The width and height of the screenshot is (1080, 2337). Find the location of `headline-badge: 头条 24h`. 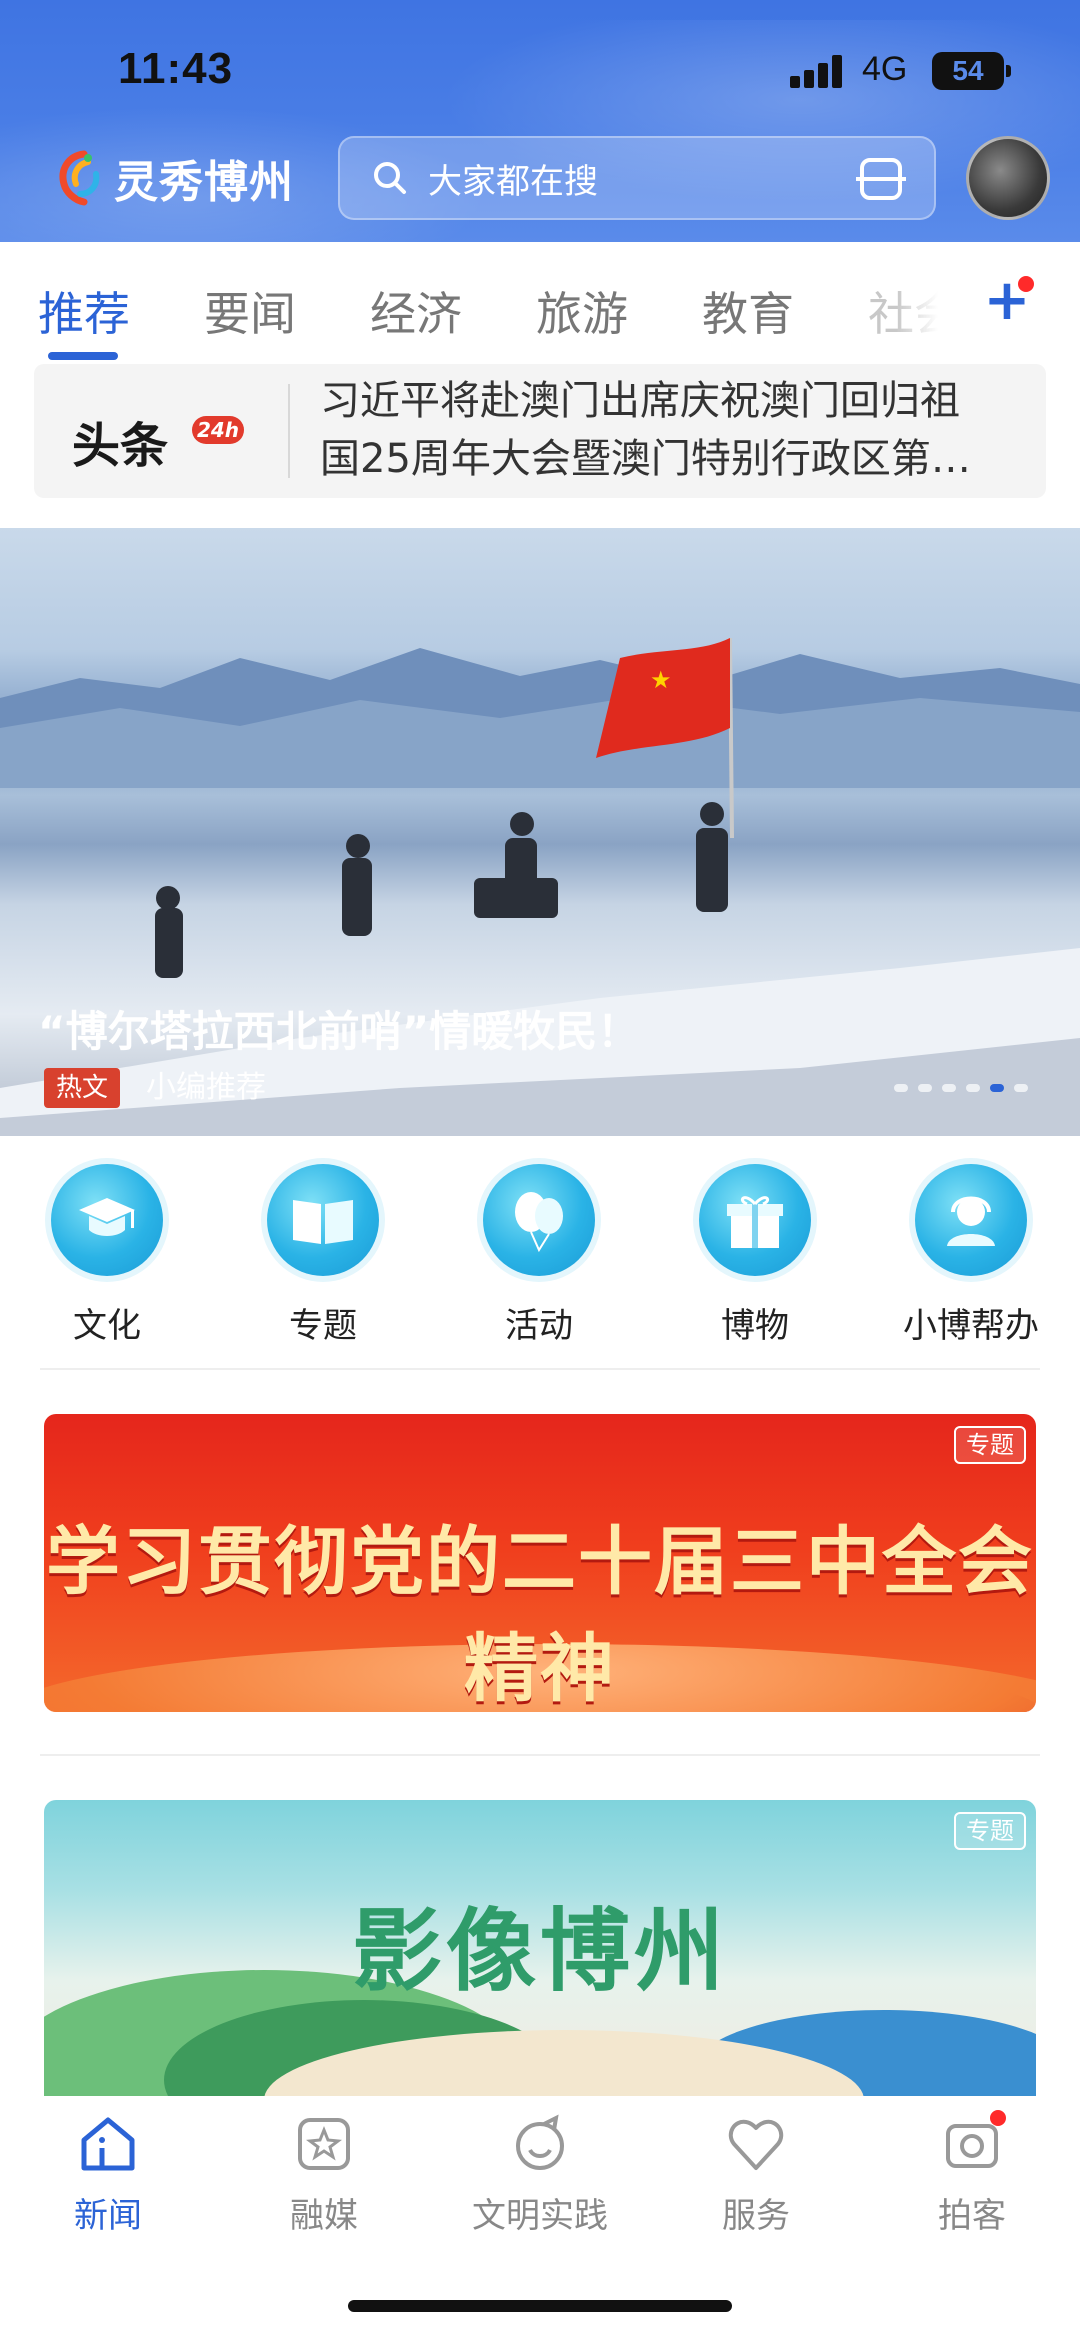

headline-badge: 头条 24h is located at coordinates (164, 433).